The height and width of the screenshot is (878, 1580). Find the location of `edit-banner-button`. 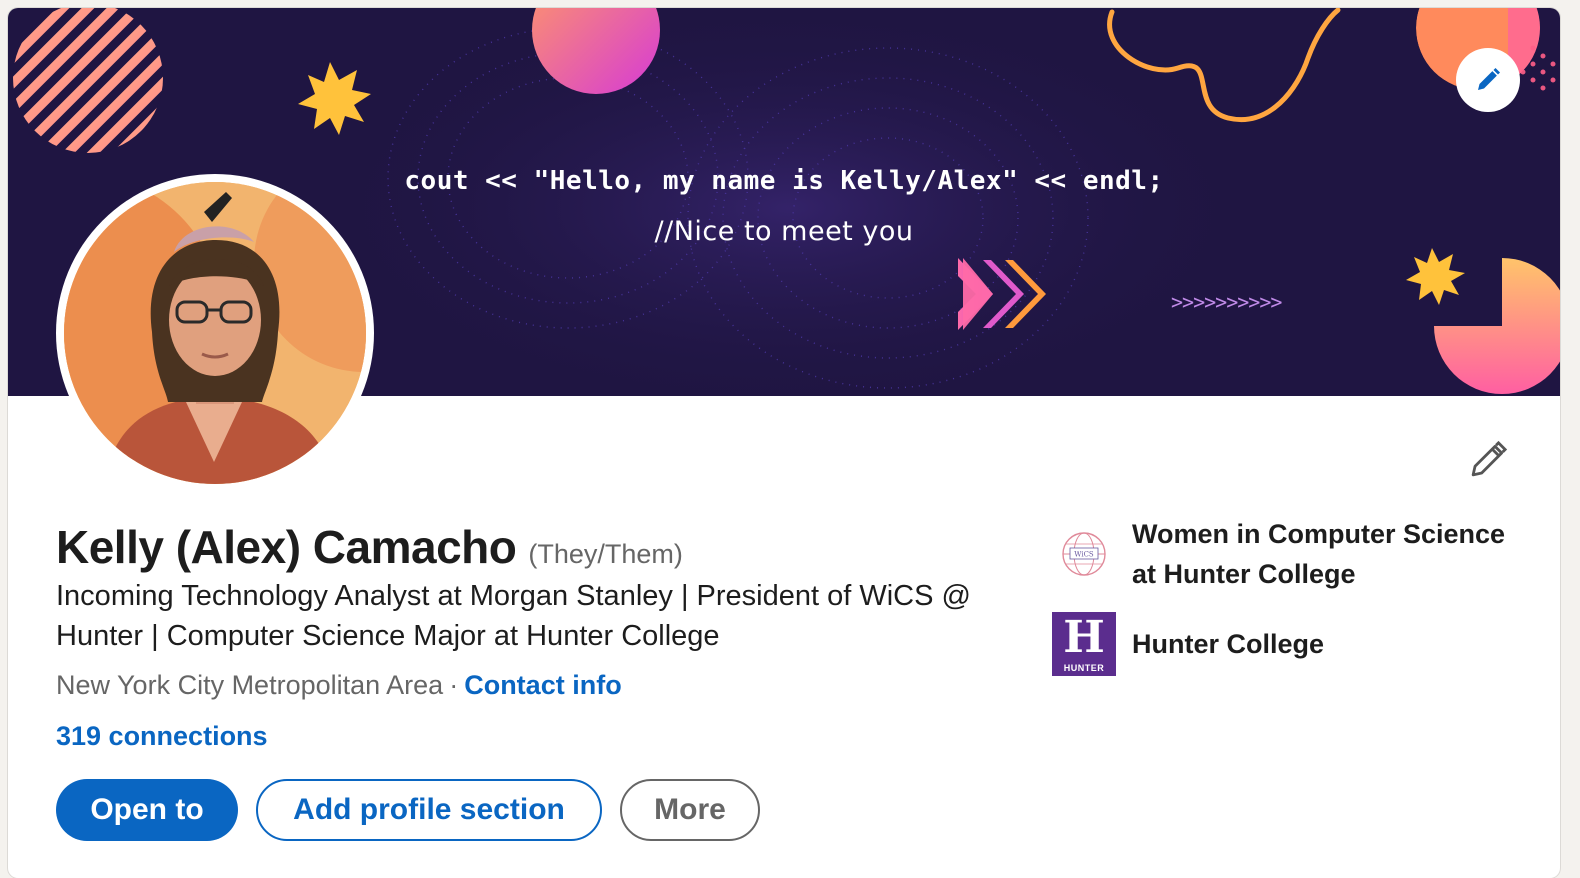

edit-banner-button is located at coordinates (1488, 80).